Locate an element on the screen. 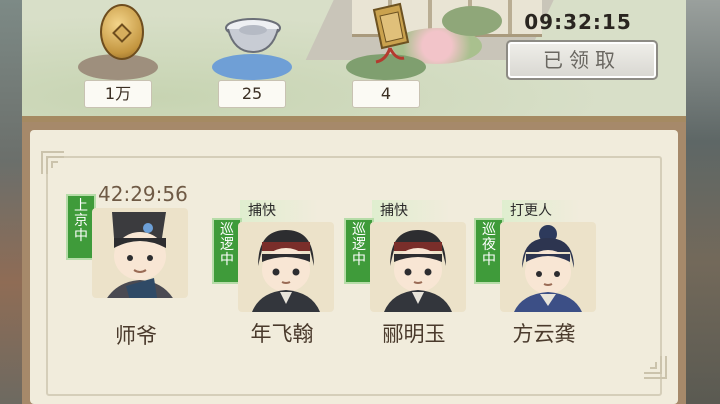  coin-hole is located at coordinates (122, 33).